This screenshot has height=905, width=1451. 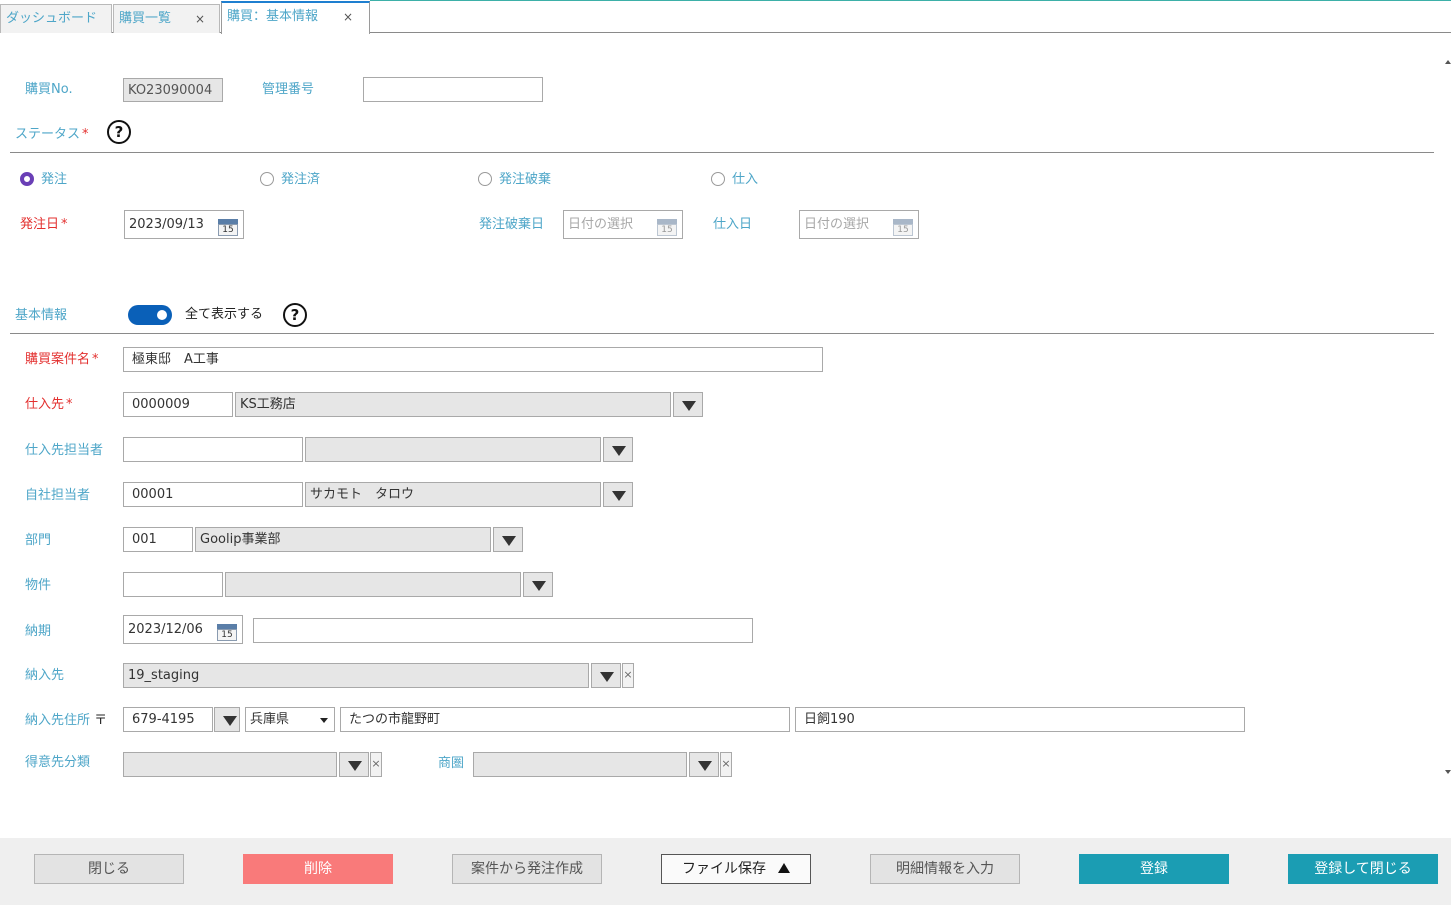 What do you see at coordinates (41, 315) in the screenshot?
I see `basic-section-title: 基本情報` at bounding box center [41, 315].